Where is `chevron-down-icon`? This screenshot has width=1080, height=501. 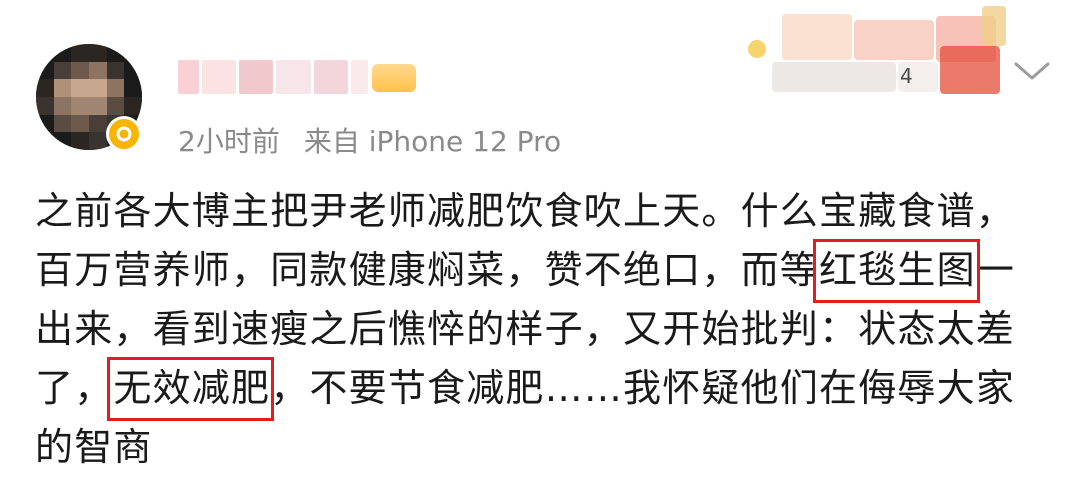 chevron-down-icon is located at coordinates (1032, 71).